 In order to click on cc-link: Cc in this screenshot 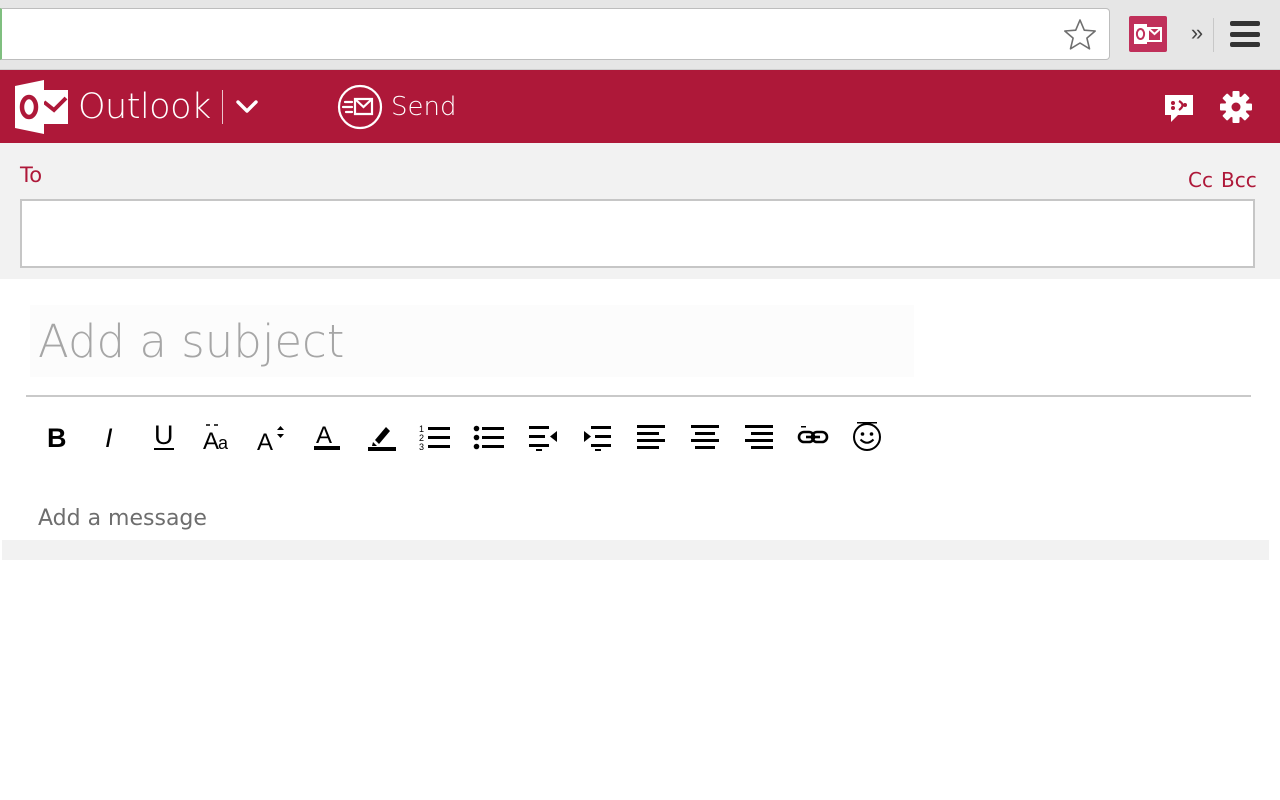, I will do `click(1200, 180)`.